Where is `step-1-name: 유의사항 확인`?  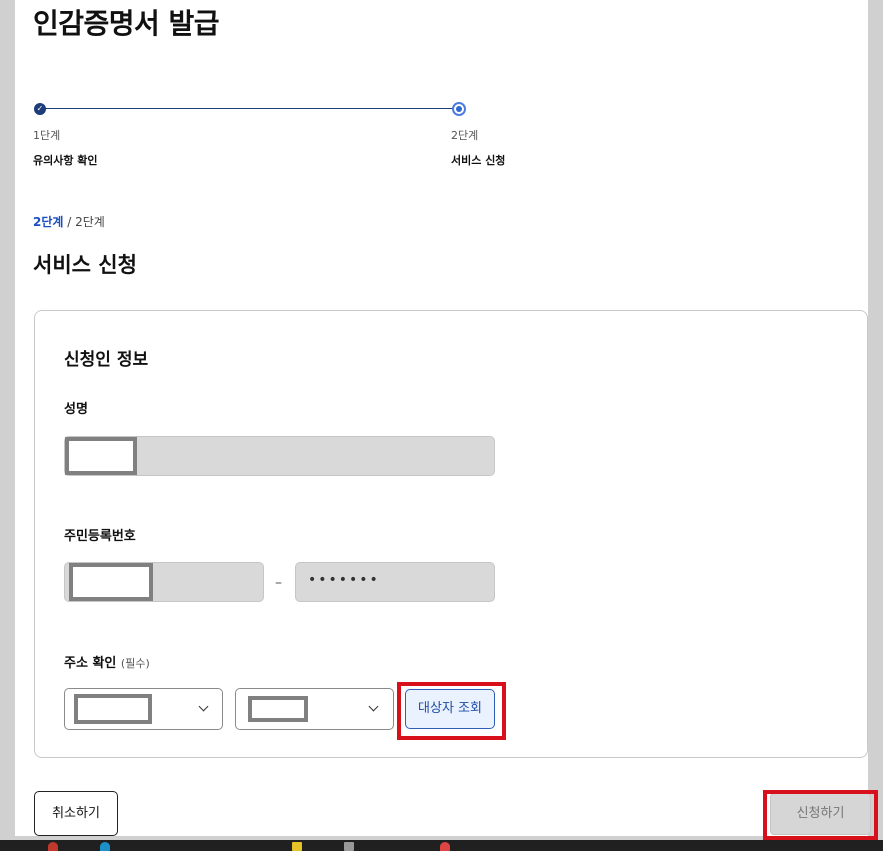
step-1-name: 유의사항 확인 is located at coordinates (65, 160).